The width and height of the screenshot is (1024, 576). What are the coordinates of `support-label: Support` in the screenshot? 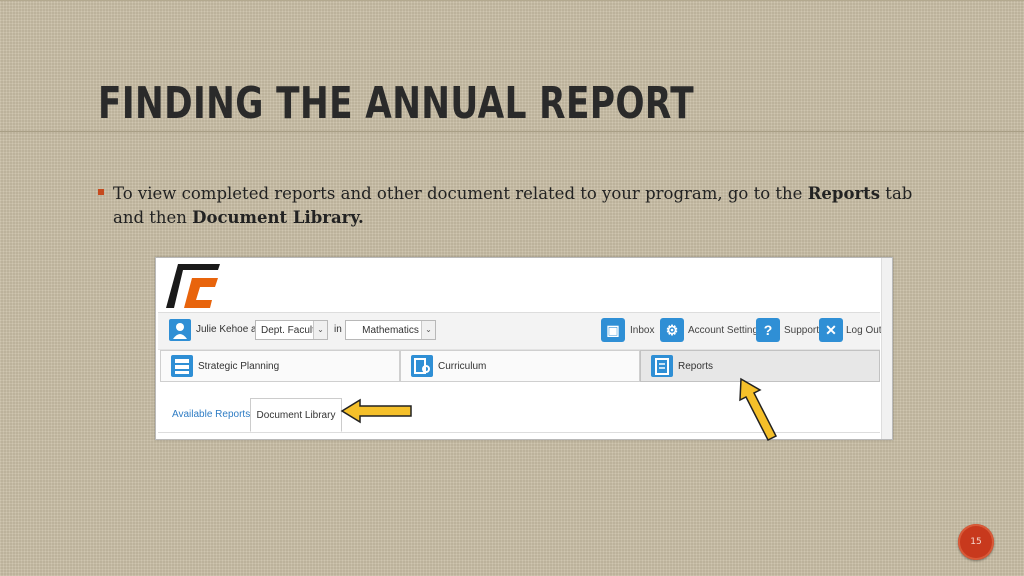 It's located at (802, 330).